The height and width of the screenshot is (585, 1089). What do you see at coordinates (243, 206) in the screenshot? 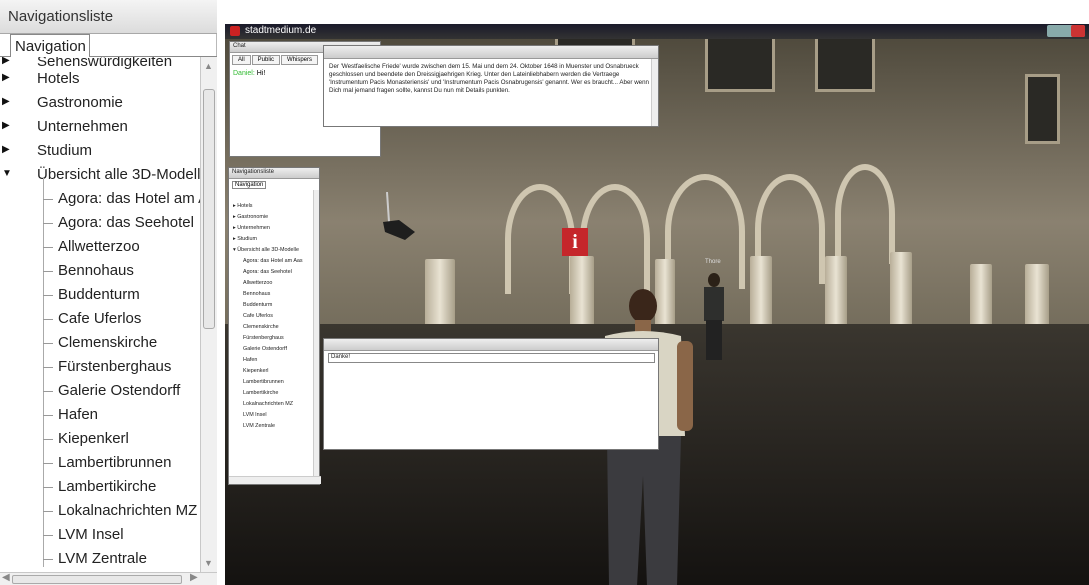
I see `tree-item: ▸ Hotels` at bounding box center [243, 206].